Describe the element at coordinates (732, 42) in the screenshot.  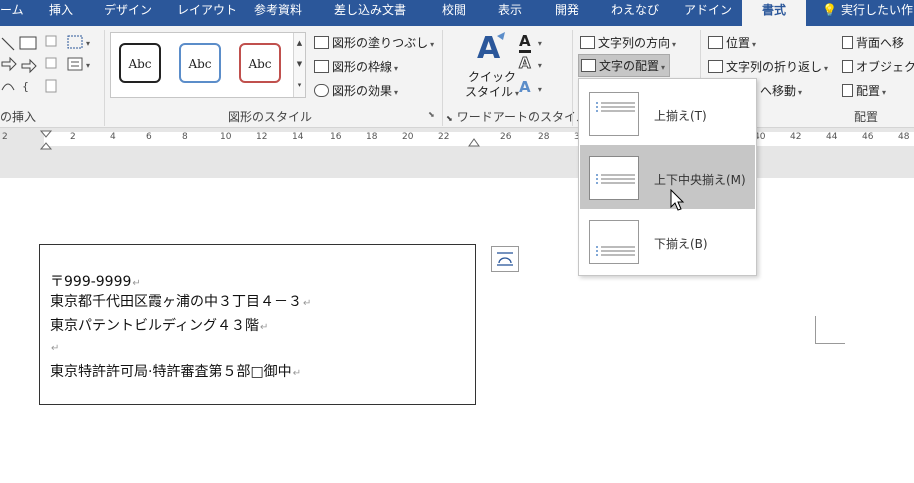
I see `position-button: 位置 ▾` at that location.